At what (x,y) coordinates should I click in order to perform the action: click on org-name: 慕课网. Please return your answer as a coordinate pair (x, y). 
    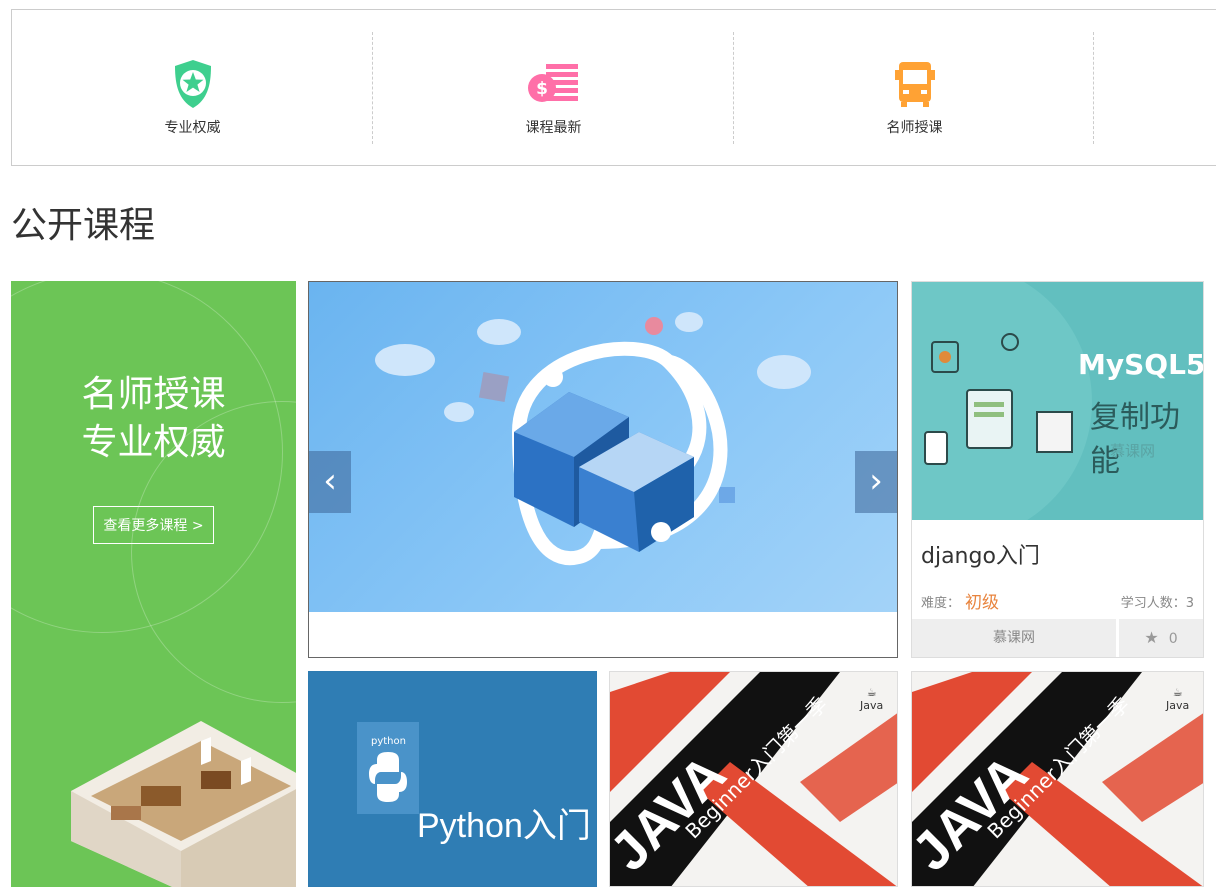
    Looking at the image, I should click on (1014, 638).